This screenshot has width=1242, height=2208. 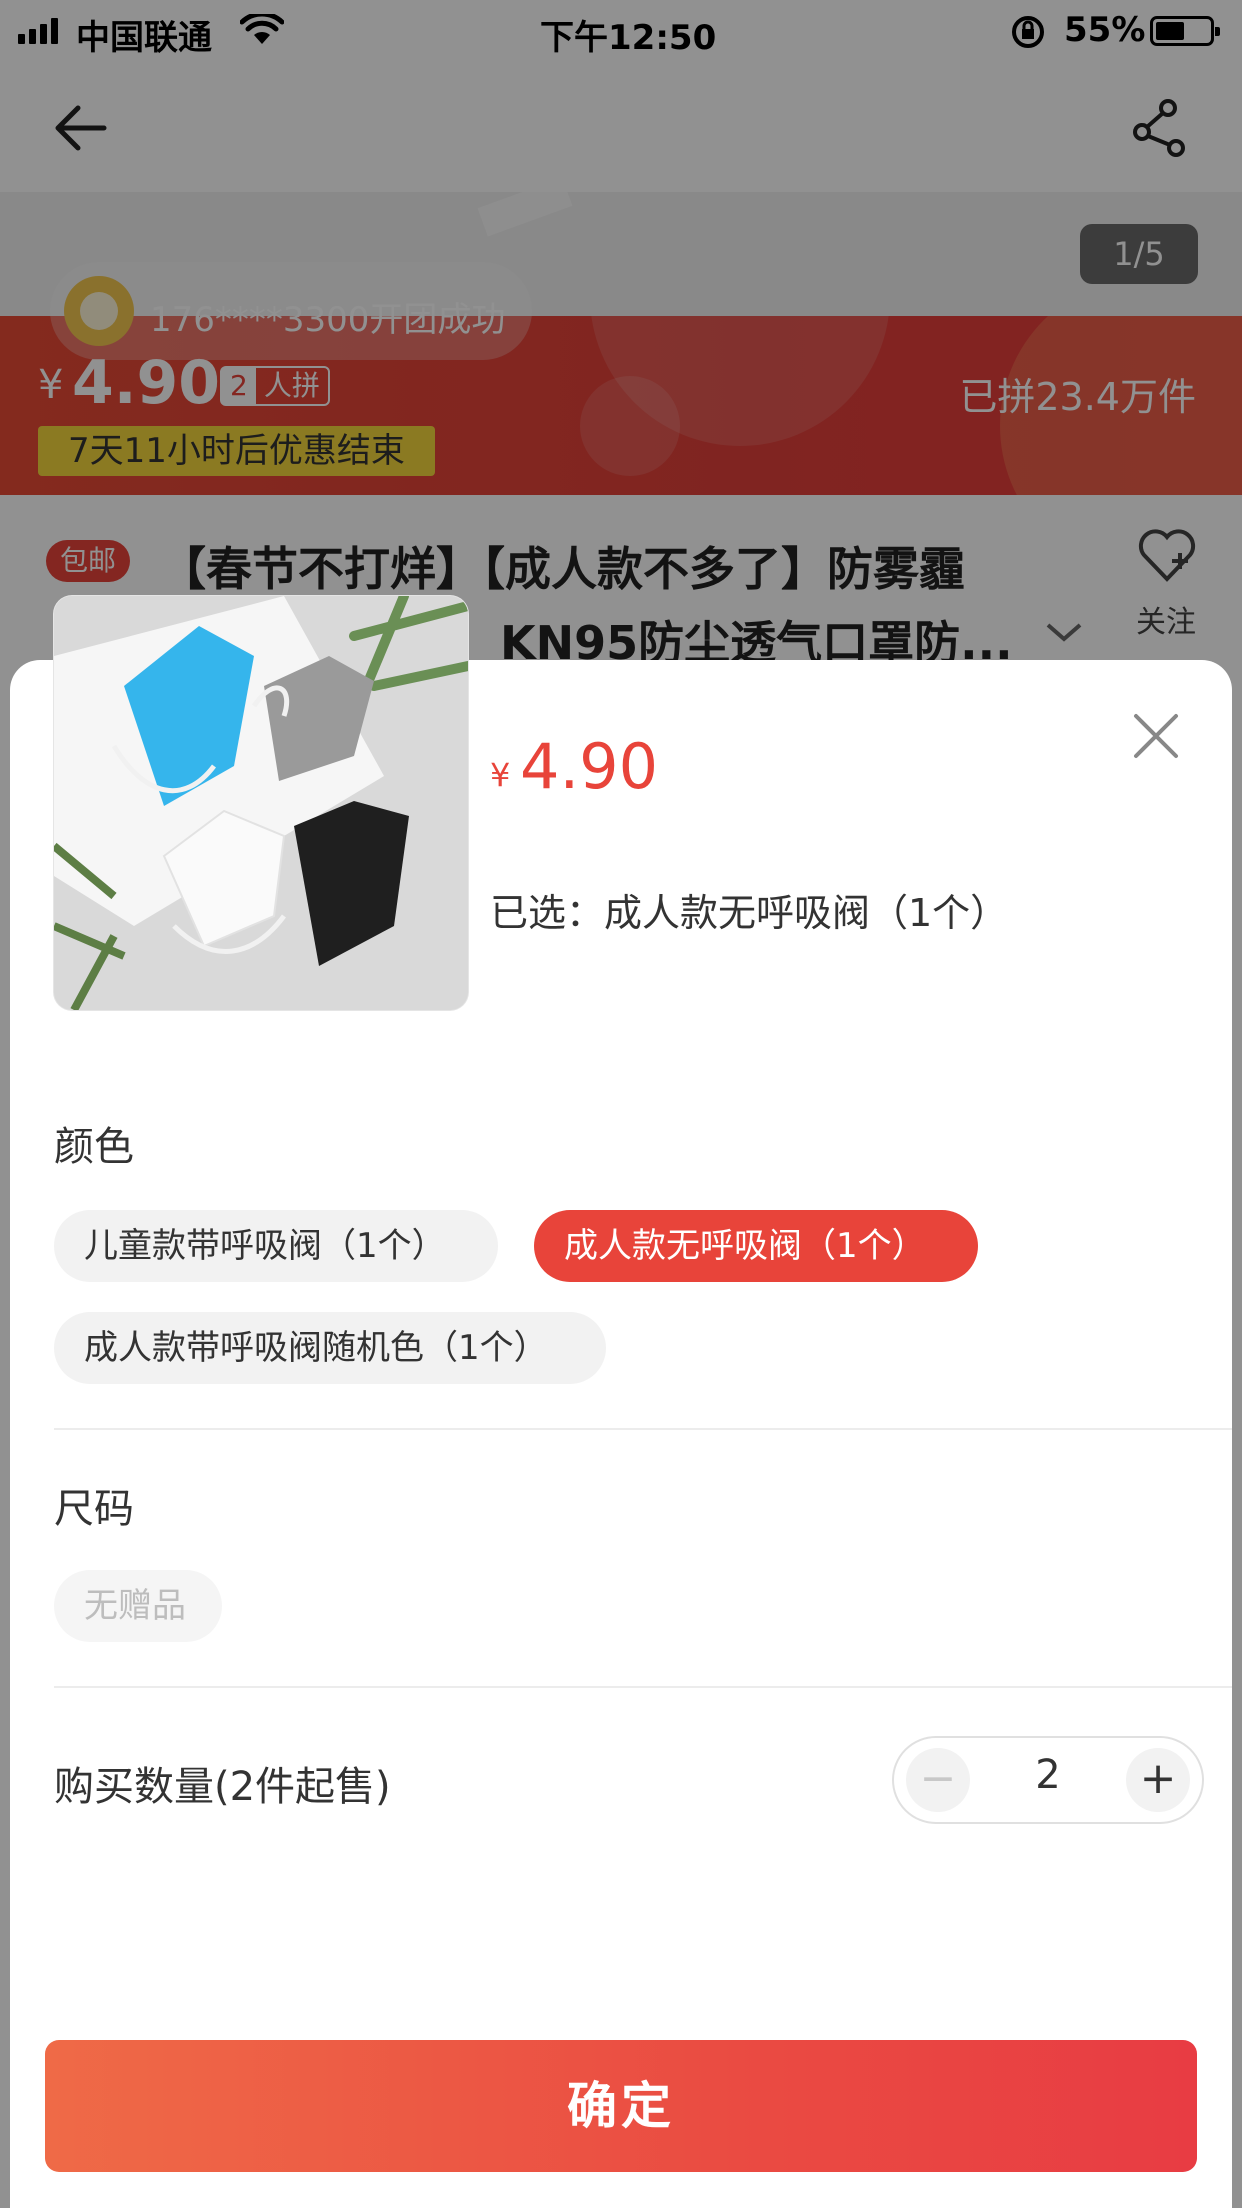 What do you see at coordinates (222, 1787) in the screenshot?
I see `quantity-label: 购买数量(2件起售)` at bounding box center [222, 1787].